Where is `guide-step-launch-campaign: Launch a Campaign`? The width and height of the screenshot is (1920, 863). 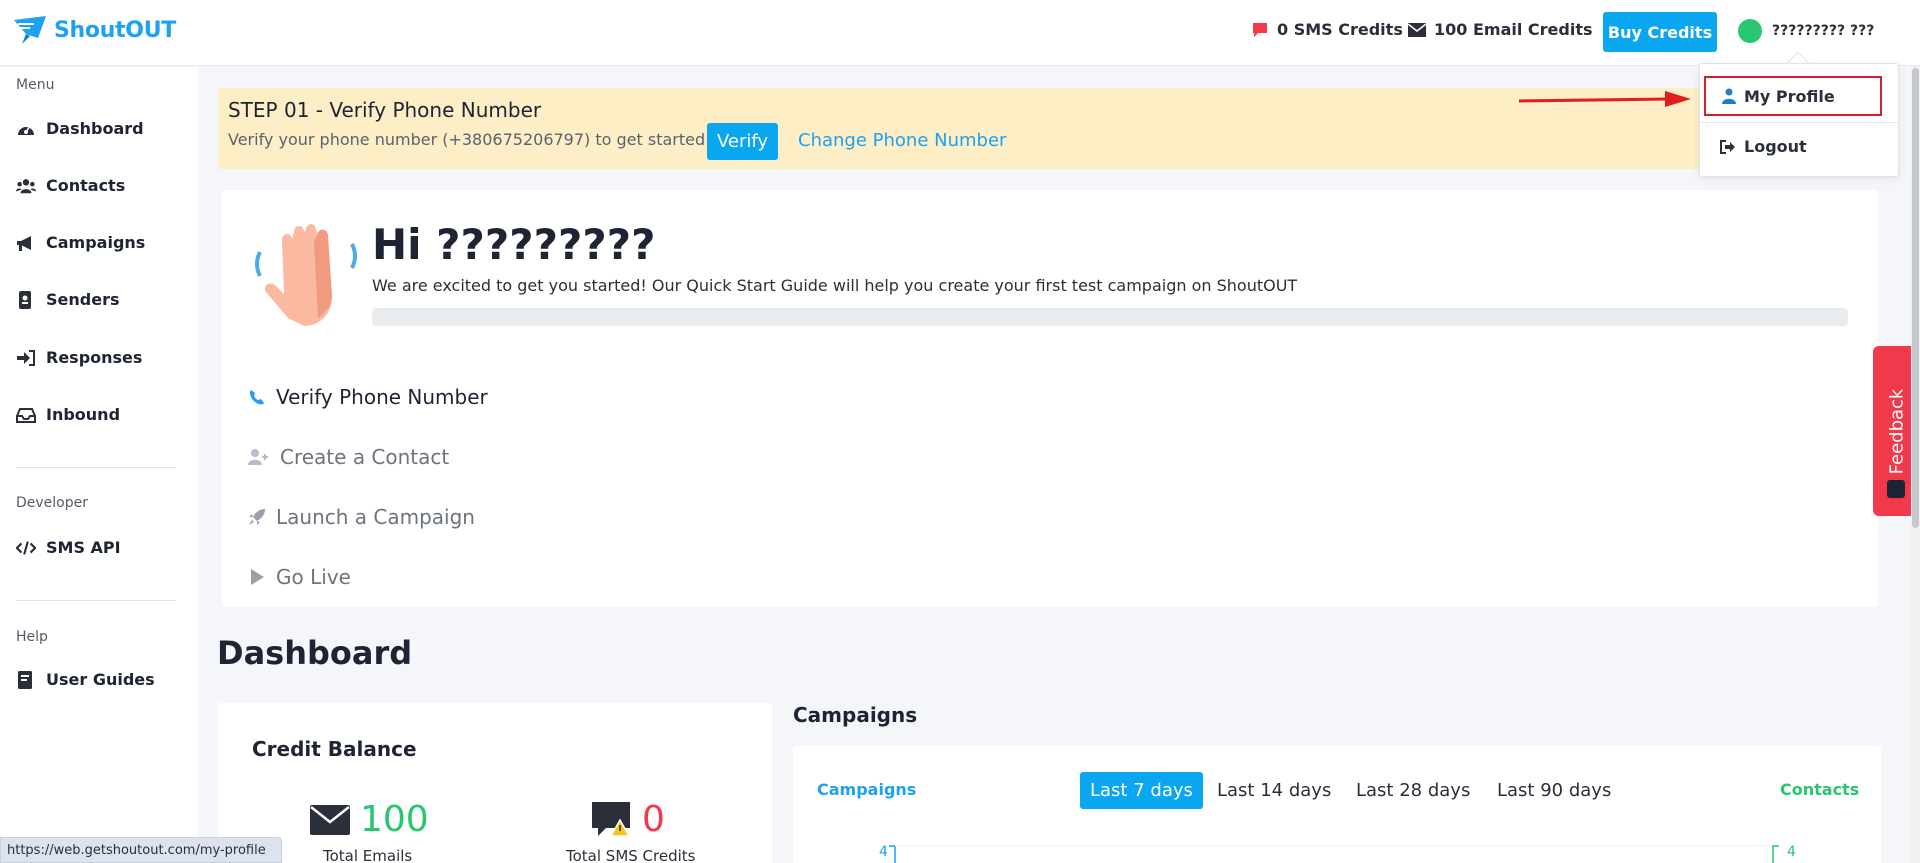 guide-step-launch-campaign: Launch a Campaign is located at coordinates (361, 517).